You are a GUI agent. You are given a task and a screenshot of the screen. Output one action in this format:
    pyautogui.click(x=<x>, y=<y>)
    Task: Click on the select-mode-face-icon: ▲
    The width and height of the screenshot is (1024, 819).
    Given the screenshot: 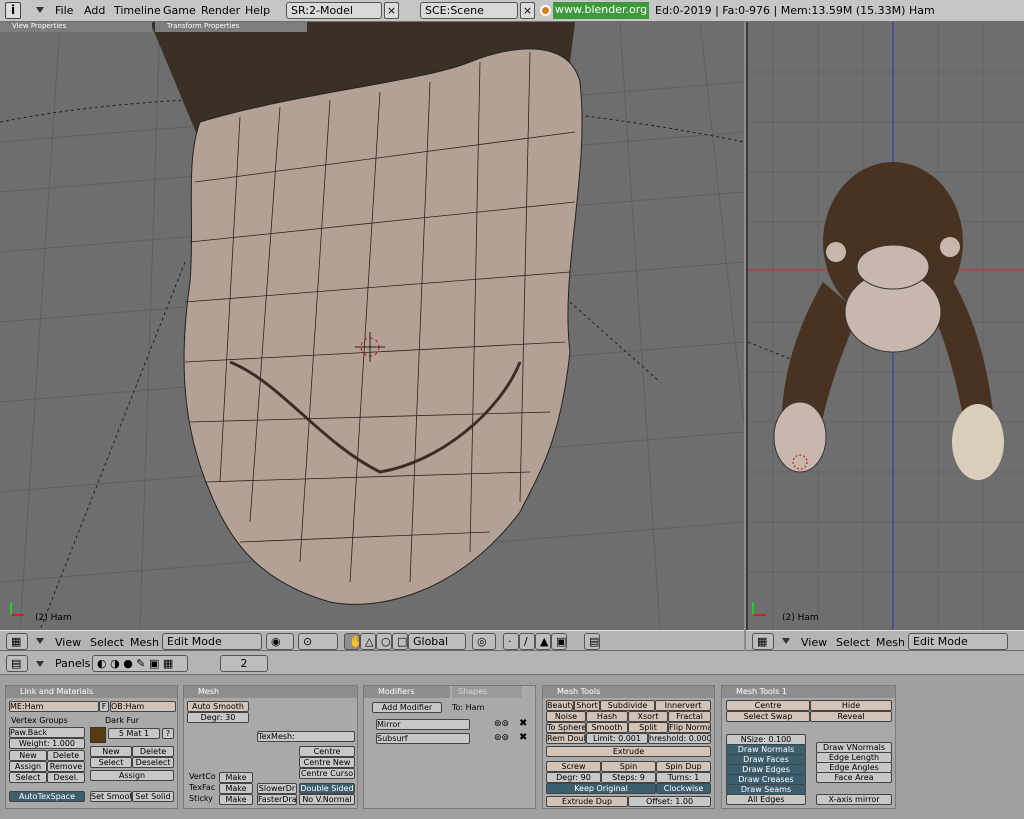 What is the action you would take?
    pyautogui.click(x=543, y=641)
    